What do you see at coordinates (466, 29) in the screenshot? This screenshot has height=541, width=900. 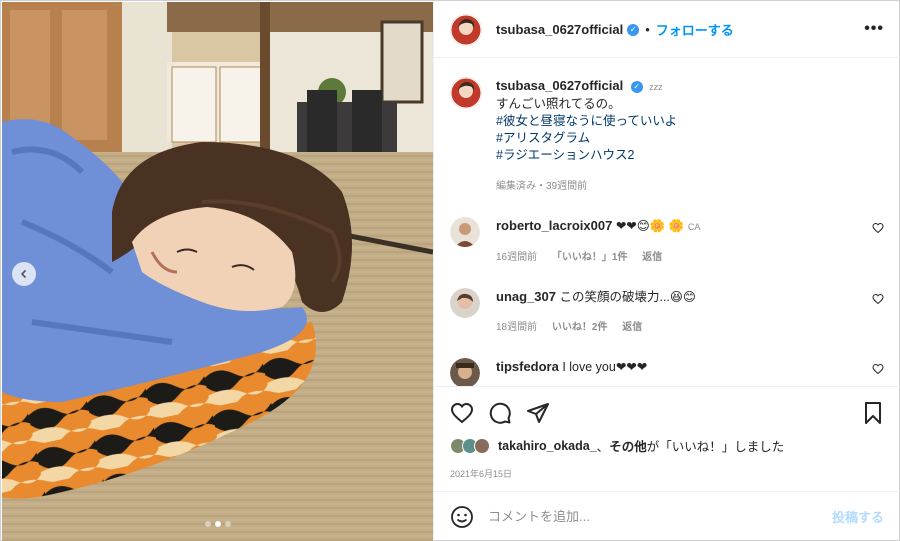 I see `author-avatar` at bounding box center [466, 29].